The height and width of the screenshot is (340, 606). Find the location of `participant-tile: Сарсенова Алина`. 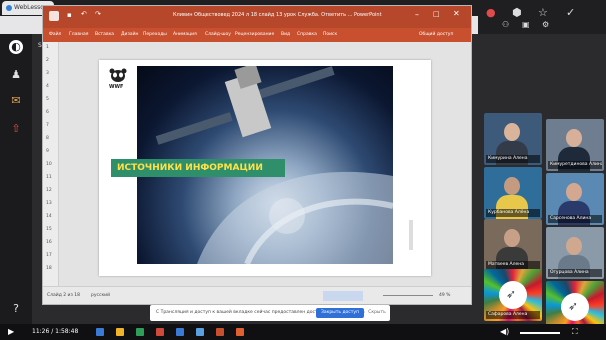

participant-tile: Сарсенова Алина is located at coordinates (575, 199).